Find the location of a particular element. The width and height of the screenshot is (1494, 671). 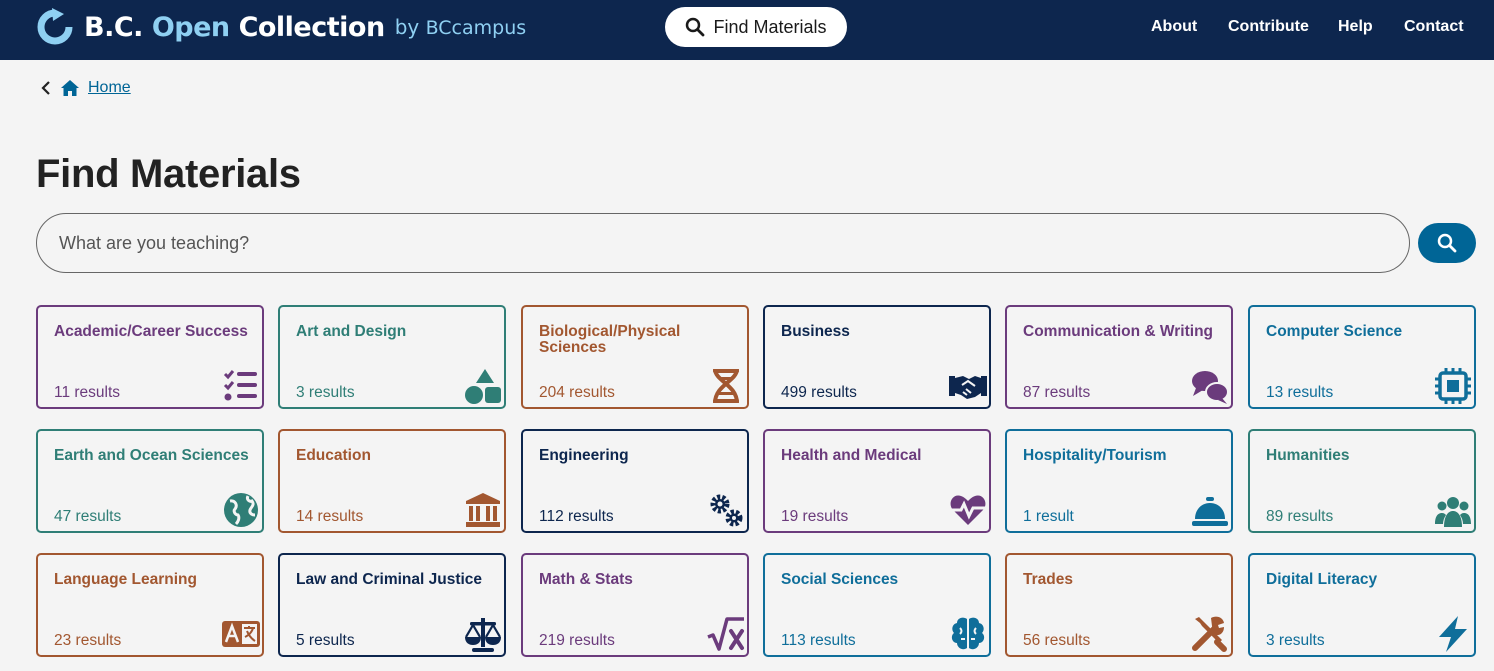

subject-card-communication-writing: Communication & Writing 87 results is located at coordinates (1119, 357).